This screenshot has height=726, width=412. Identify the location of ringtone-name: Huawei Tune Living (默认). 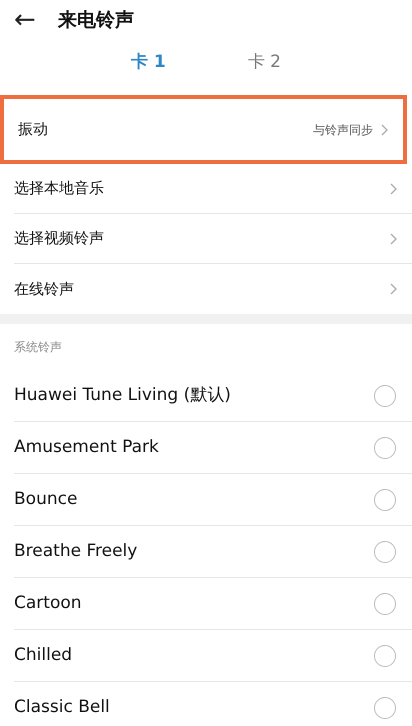
(123, 395).